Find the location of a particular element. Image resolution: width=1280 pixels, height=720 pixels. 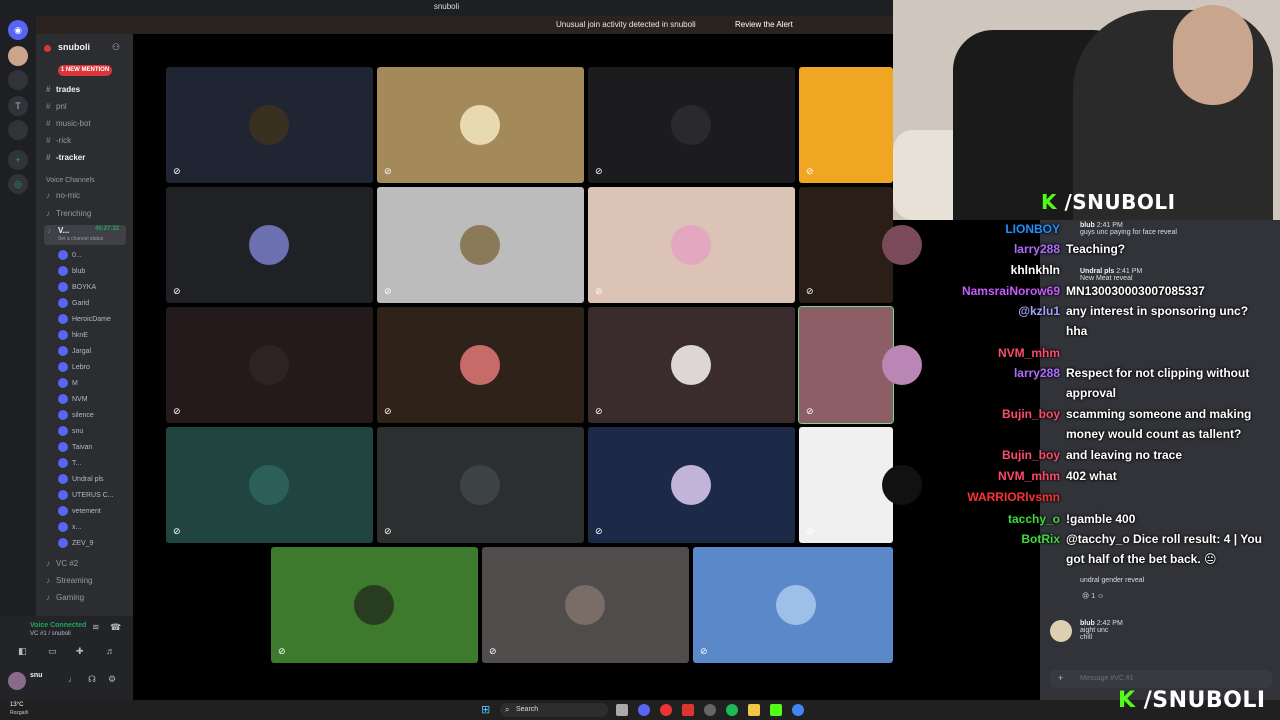

activities-icon: ✚ is located at coordinates (80, 651).